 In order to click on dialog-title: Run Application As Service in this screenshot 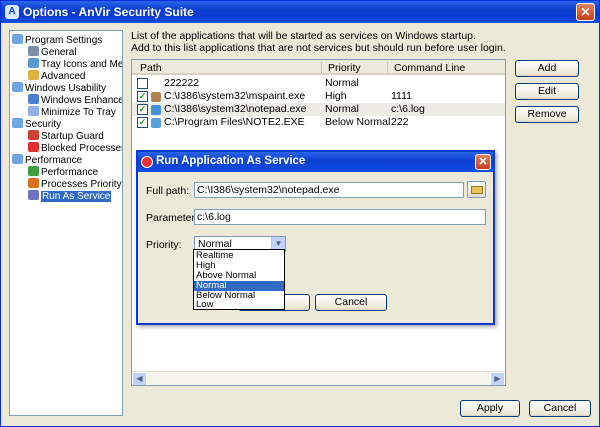, I will do `click(231, 161)`.